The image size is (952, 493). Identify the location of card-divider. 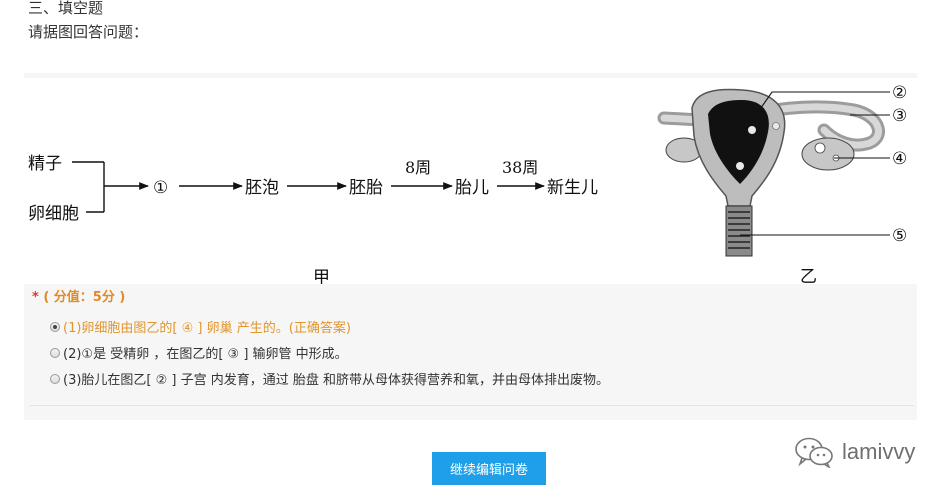
(472, 405).